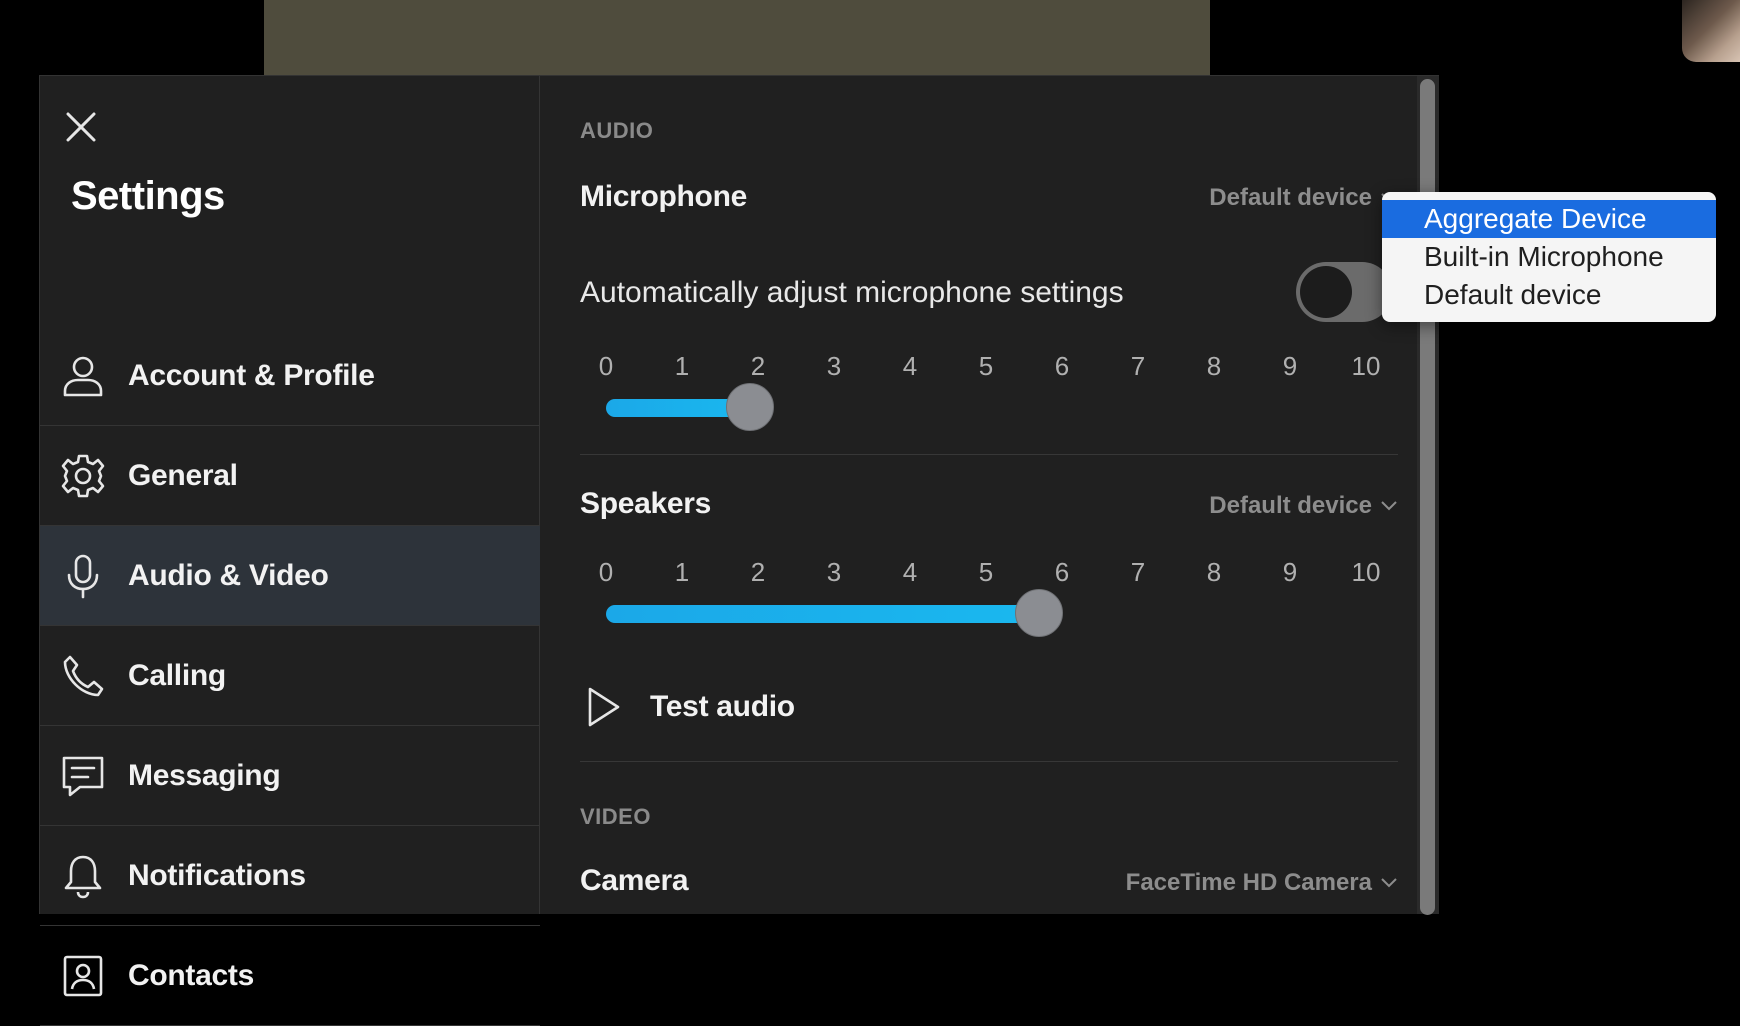  Describe the element at coordinates (204, 775) in the screenshot. I see `sidebar-item-label: Messaging` at that location.